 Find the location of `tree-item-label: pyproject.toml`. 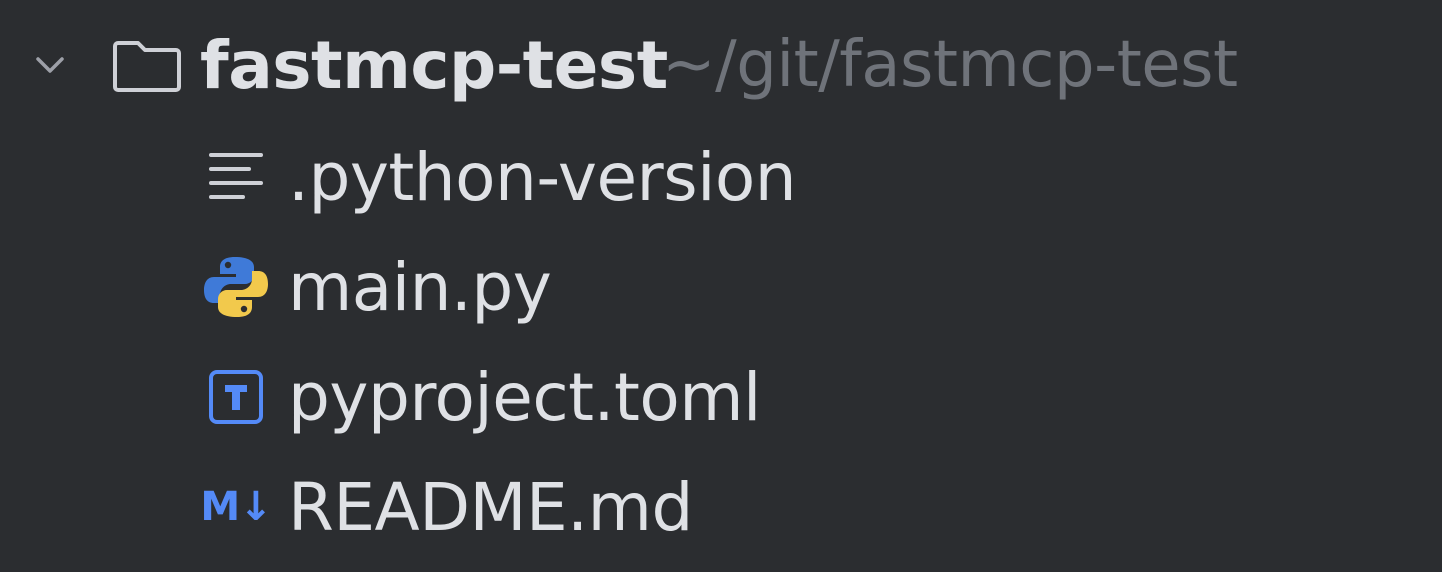

tree-item-label: pyproject.toml is located at coordinates (524, 397).